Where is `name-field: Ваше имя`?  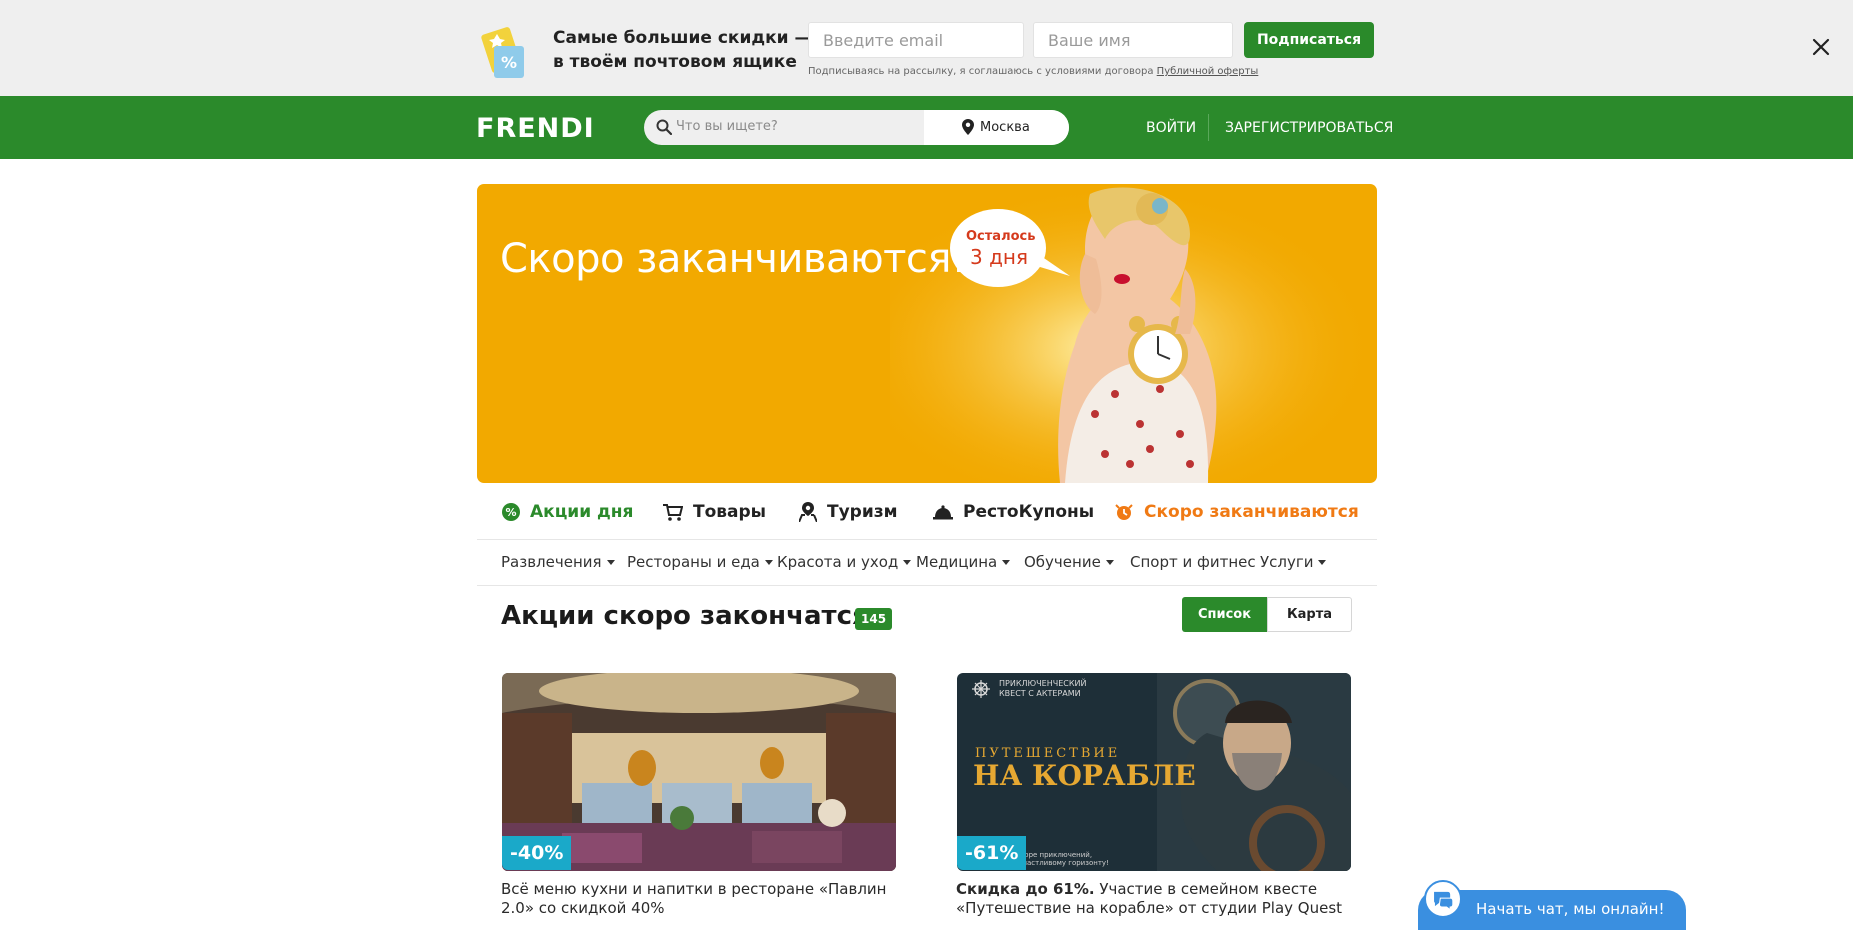
name-field: Ваше имя is located at coordinates (1133, 40).